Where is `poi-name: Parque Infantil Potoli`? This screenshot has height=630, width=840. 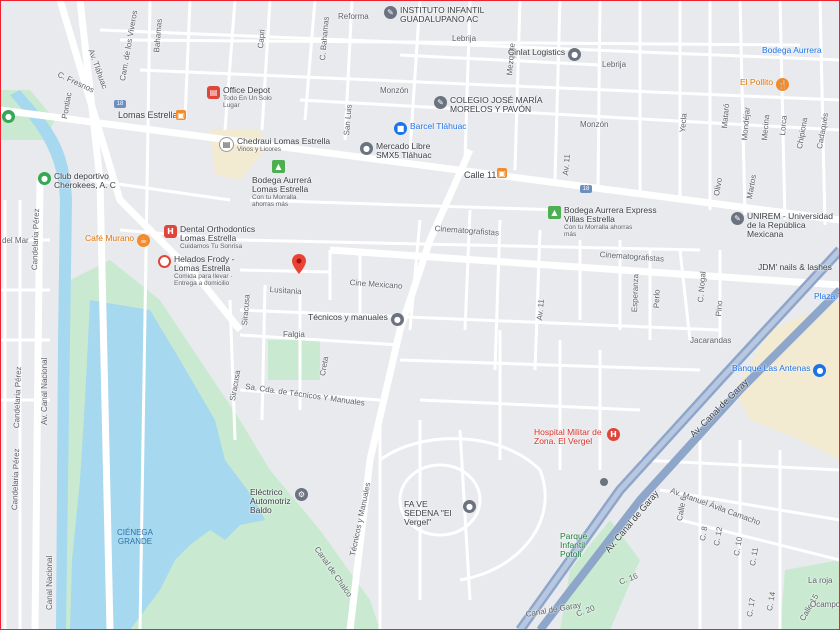
poi-name: Parque Infantil Potoli is located at coordinates (574, 545).